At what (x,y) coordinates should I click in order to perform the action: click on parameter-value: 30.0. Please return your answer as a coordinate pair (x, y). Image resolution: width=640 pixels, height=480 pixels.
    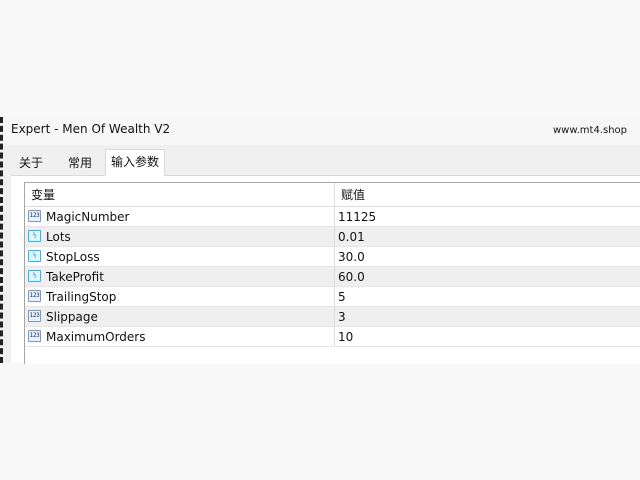
    Looking at the image, I should click on (351, 257).